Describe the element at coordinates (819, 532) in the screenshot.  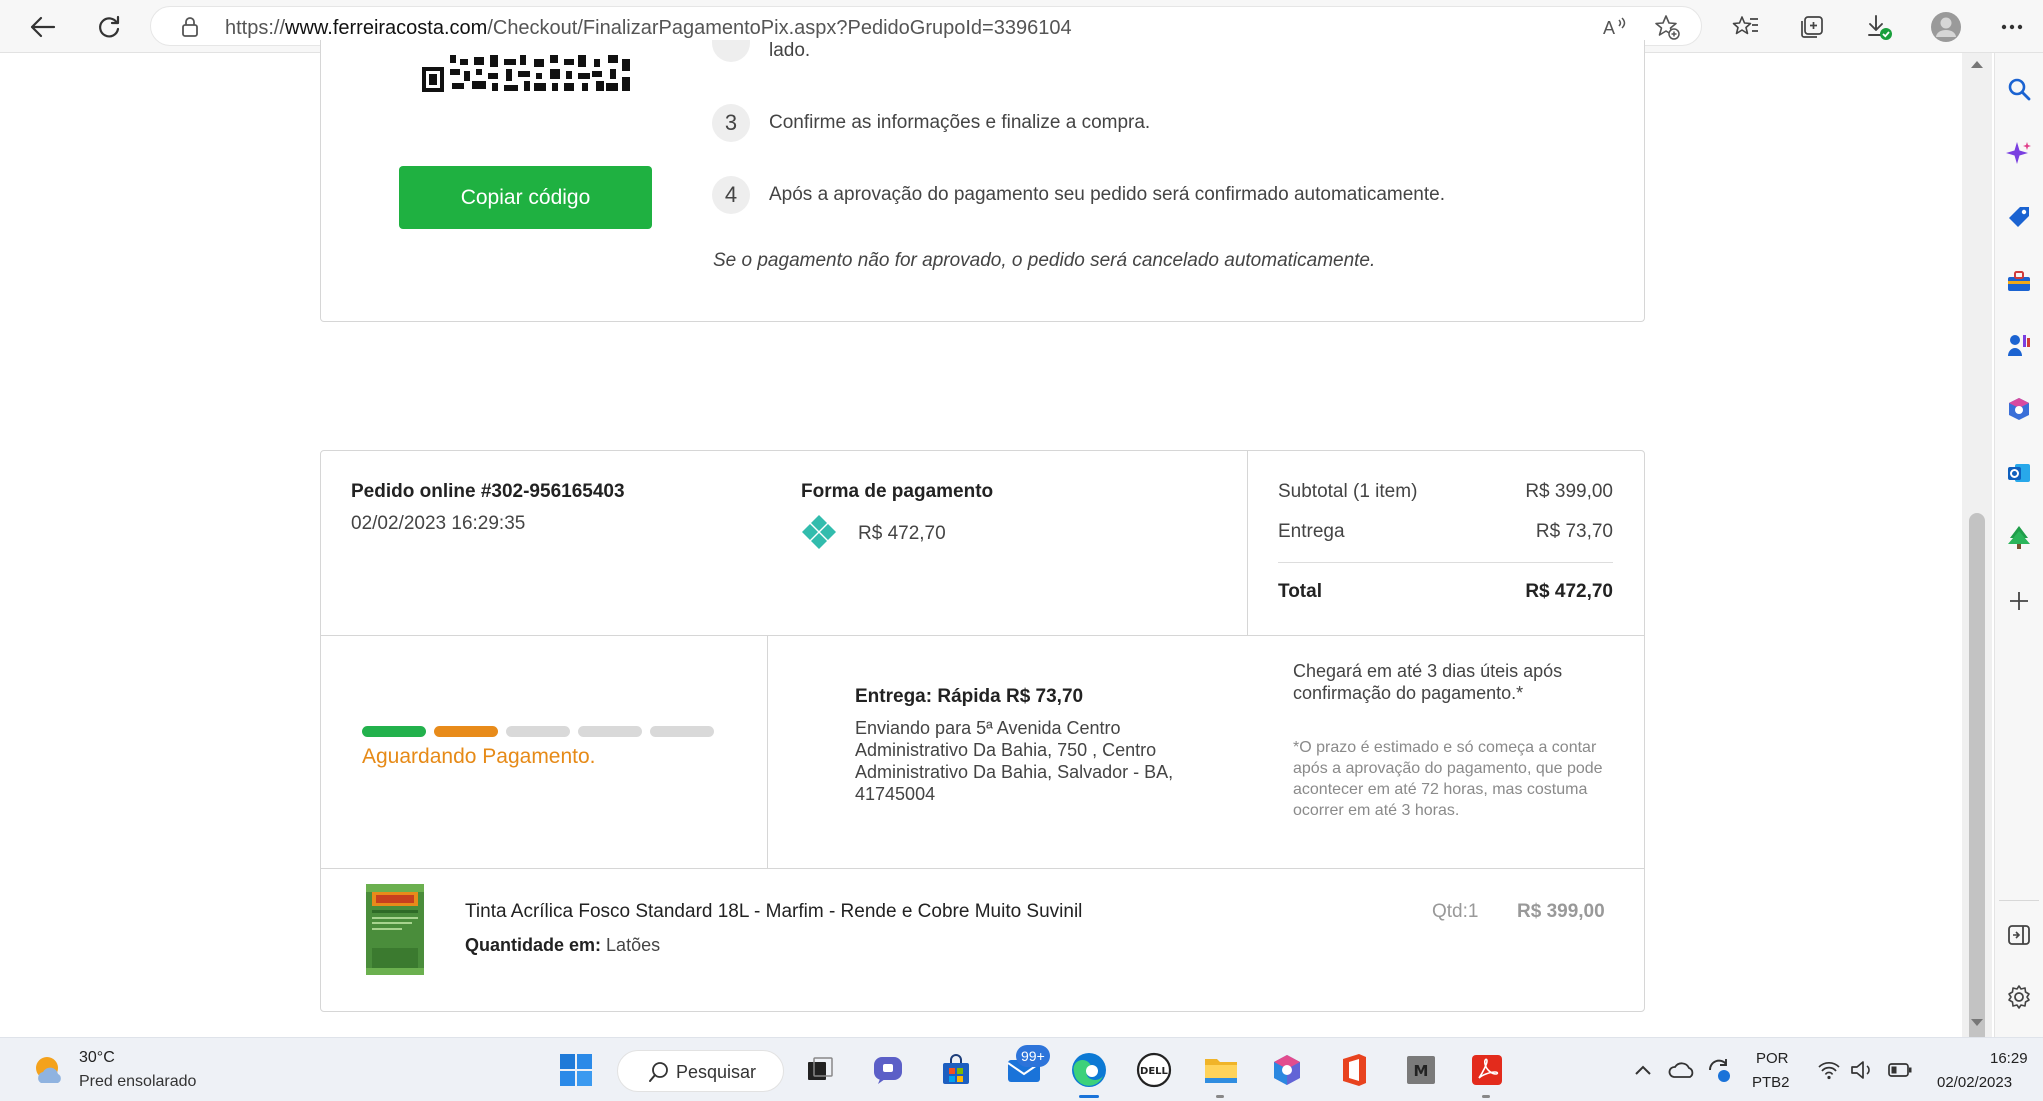
I see `pix-icon` at that location.